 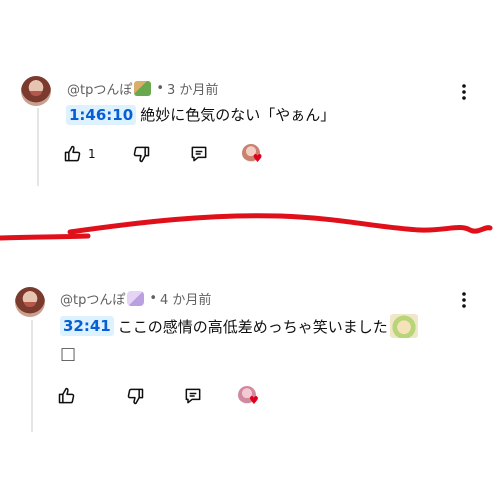 What do you see at coordinates (246, 227) in the screenshot?
I see `red-scribble-line` at bounding box center [246, 227].